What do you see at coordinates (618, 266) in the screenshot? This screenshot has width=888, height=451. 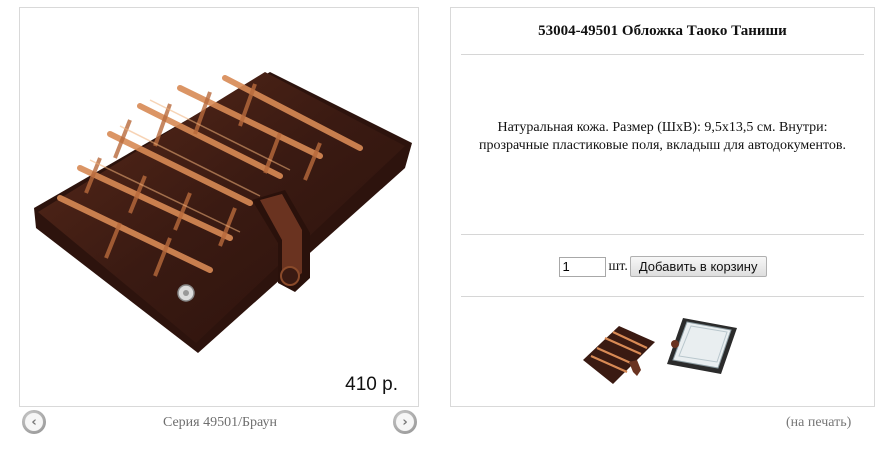 I see `quantity-unit-label: шт.` at bounding box center [618, 266].